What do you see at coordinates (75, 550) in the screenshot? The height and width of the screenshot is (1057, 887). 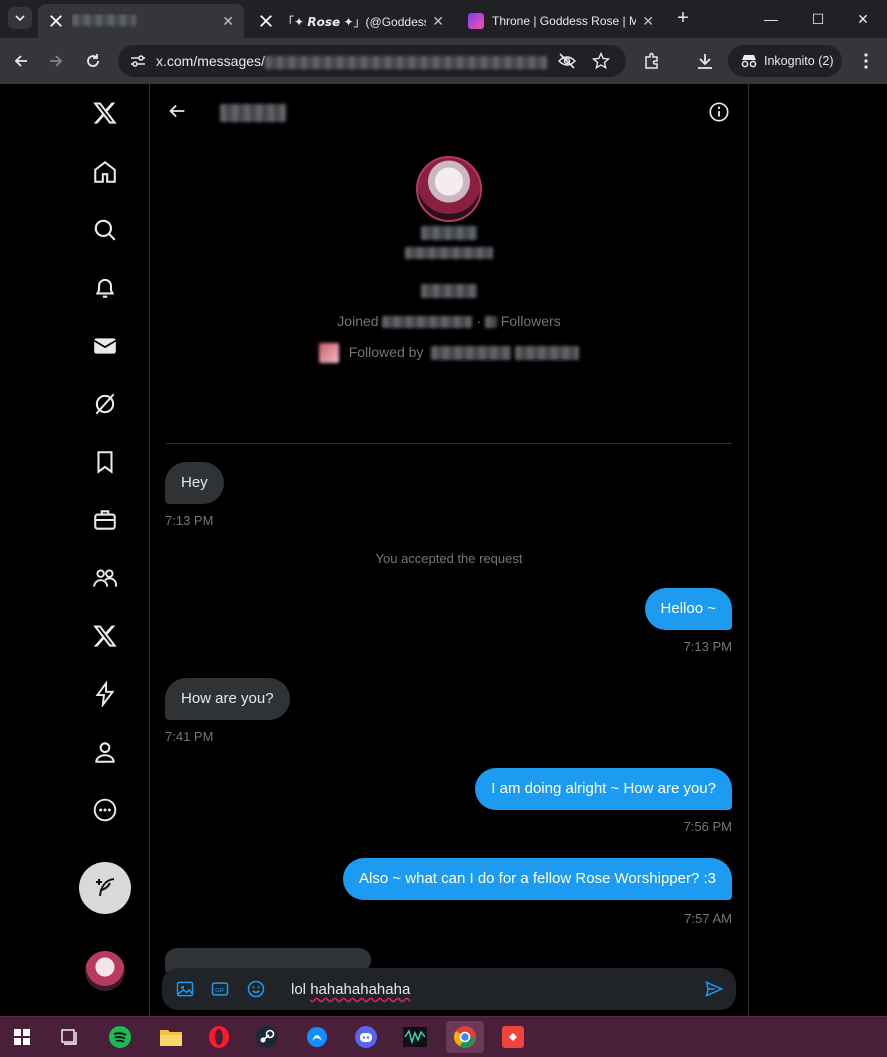 I see `sidebar` at bounding box center [75, 550].